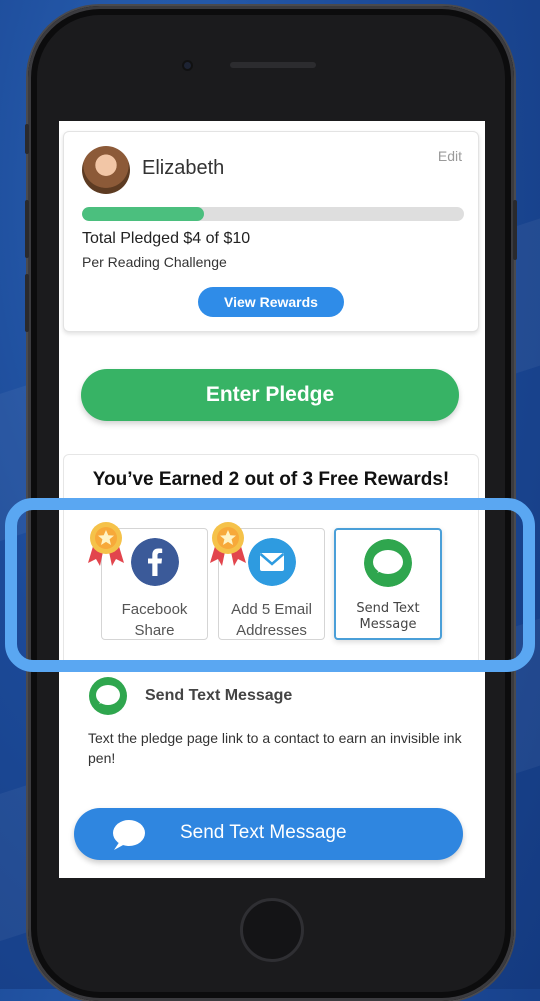 The height and width of the screenshot is (1001, 540). I want to click on rewards-title: You’ve Earned 2 out of 3 Free Rewards!, so click(271, 479).